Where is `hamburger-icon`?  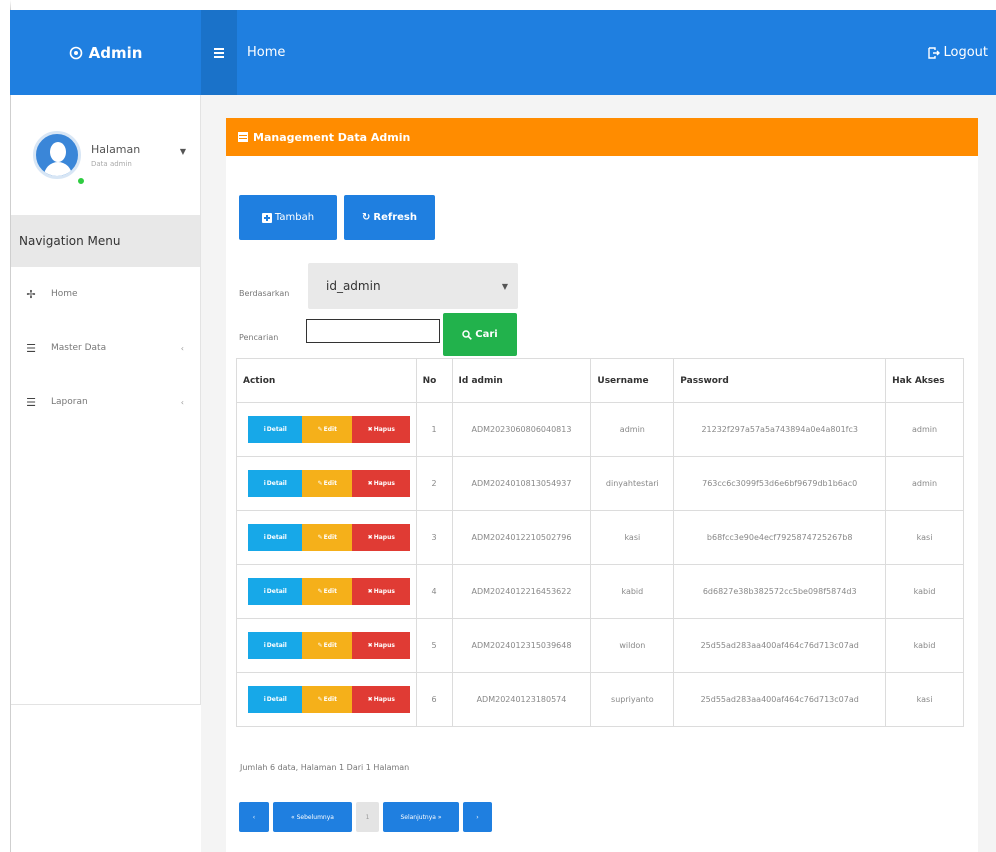
hamburger-icon is located at coordinates (219, 52).